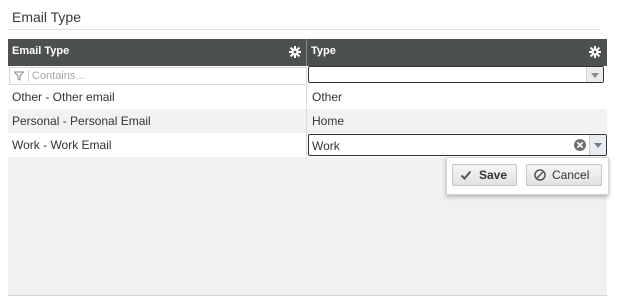 The width and height of the screenshot is (618, 306). I want to click on filter-icon, so click(19, 76).